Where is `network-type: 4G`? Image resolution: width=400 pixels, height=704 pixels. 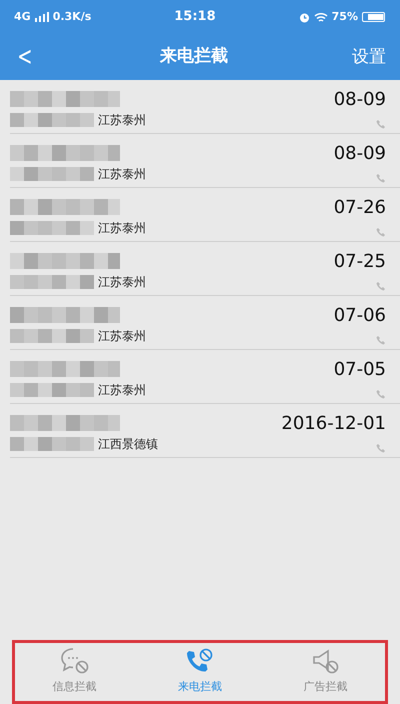
network-type: 4G is located at coordinates (22, 16).